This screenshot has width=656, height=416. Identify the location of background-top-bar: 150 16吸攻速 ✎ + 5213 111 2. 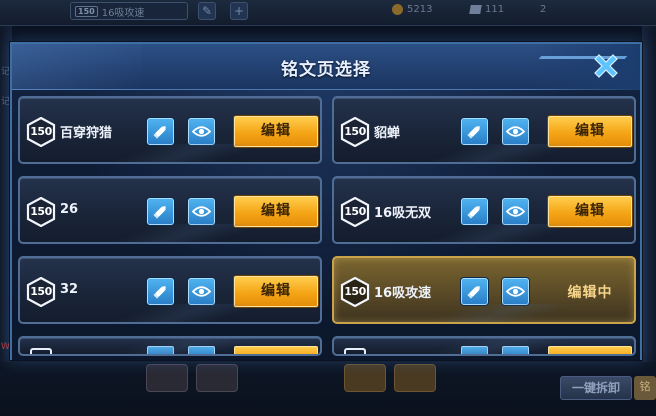
(328, 13).